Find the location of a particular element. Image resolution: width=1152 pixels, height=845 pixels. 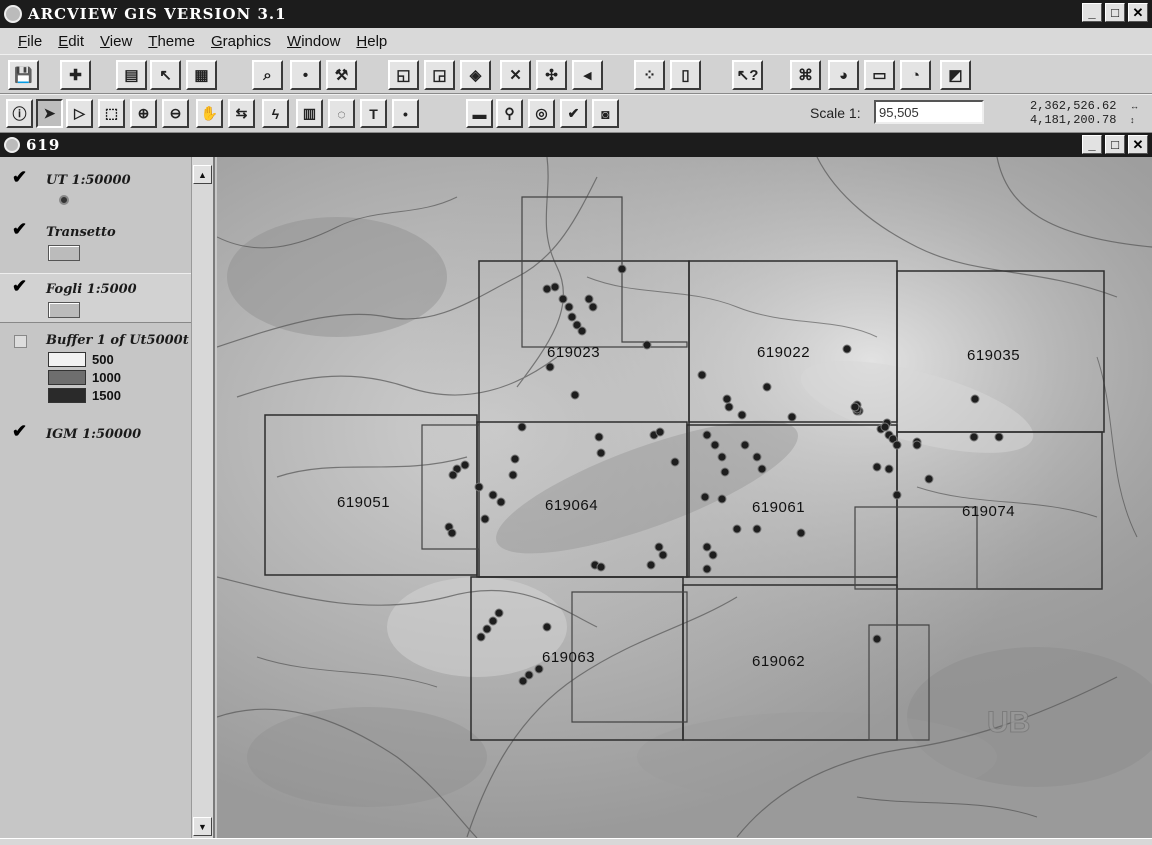

menu-label: raphics is located at coordinates (247, 41).